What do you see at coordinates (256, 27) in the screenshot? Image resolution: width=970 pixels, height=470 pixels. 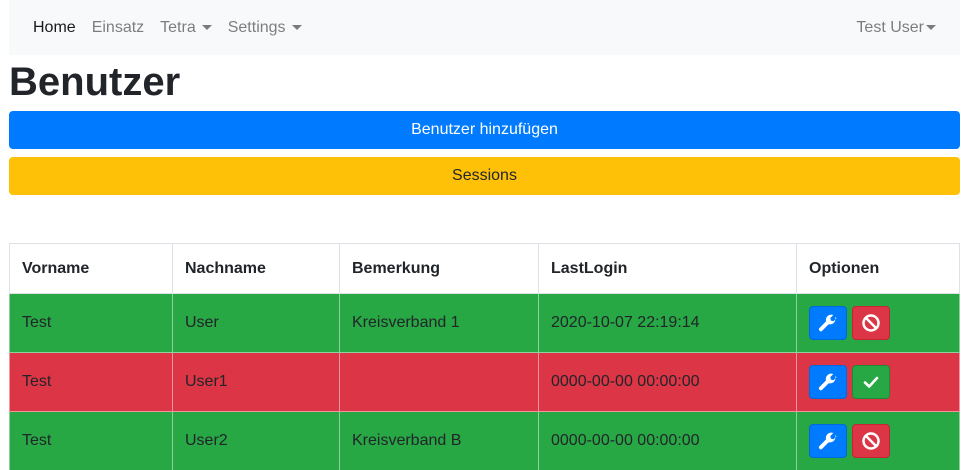 I see `nav-settings-label: Settings` at bounding box center [256, 27].